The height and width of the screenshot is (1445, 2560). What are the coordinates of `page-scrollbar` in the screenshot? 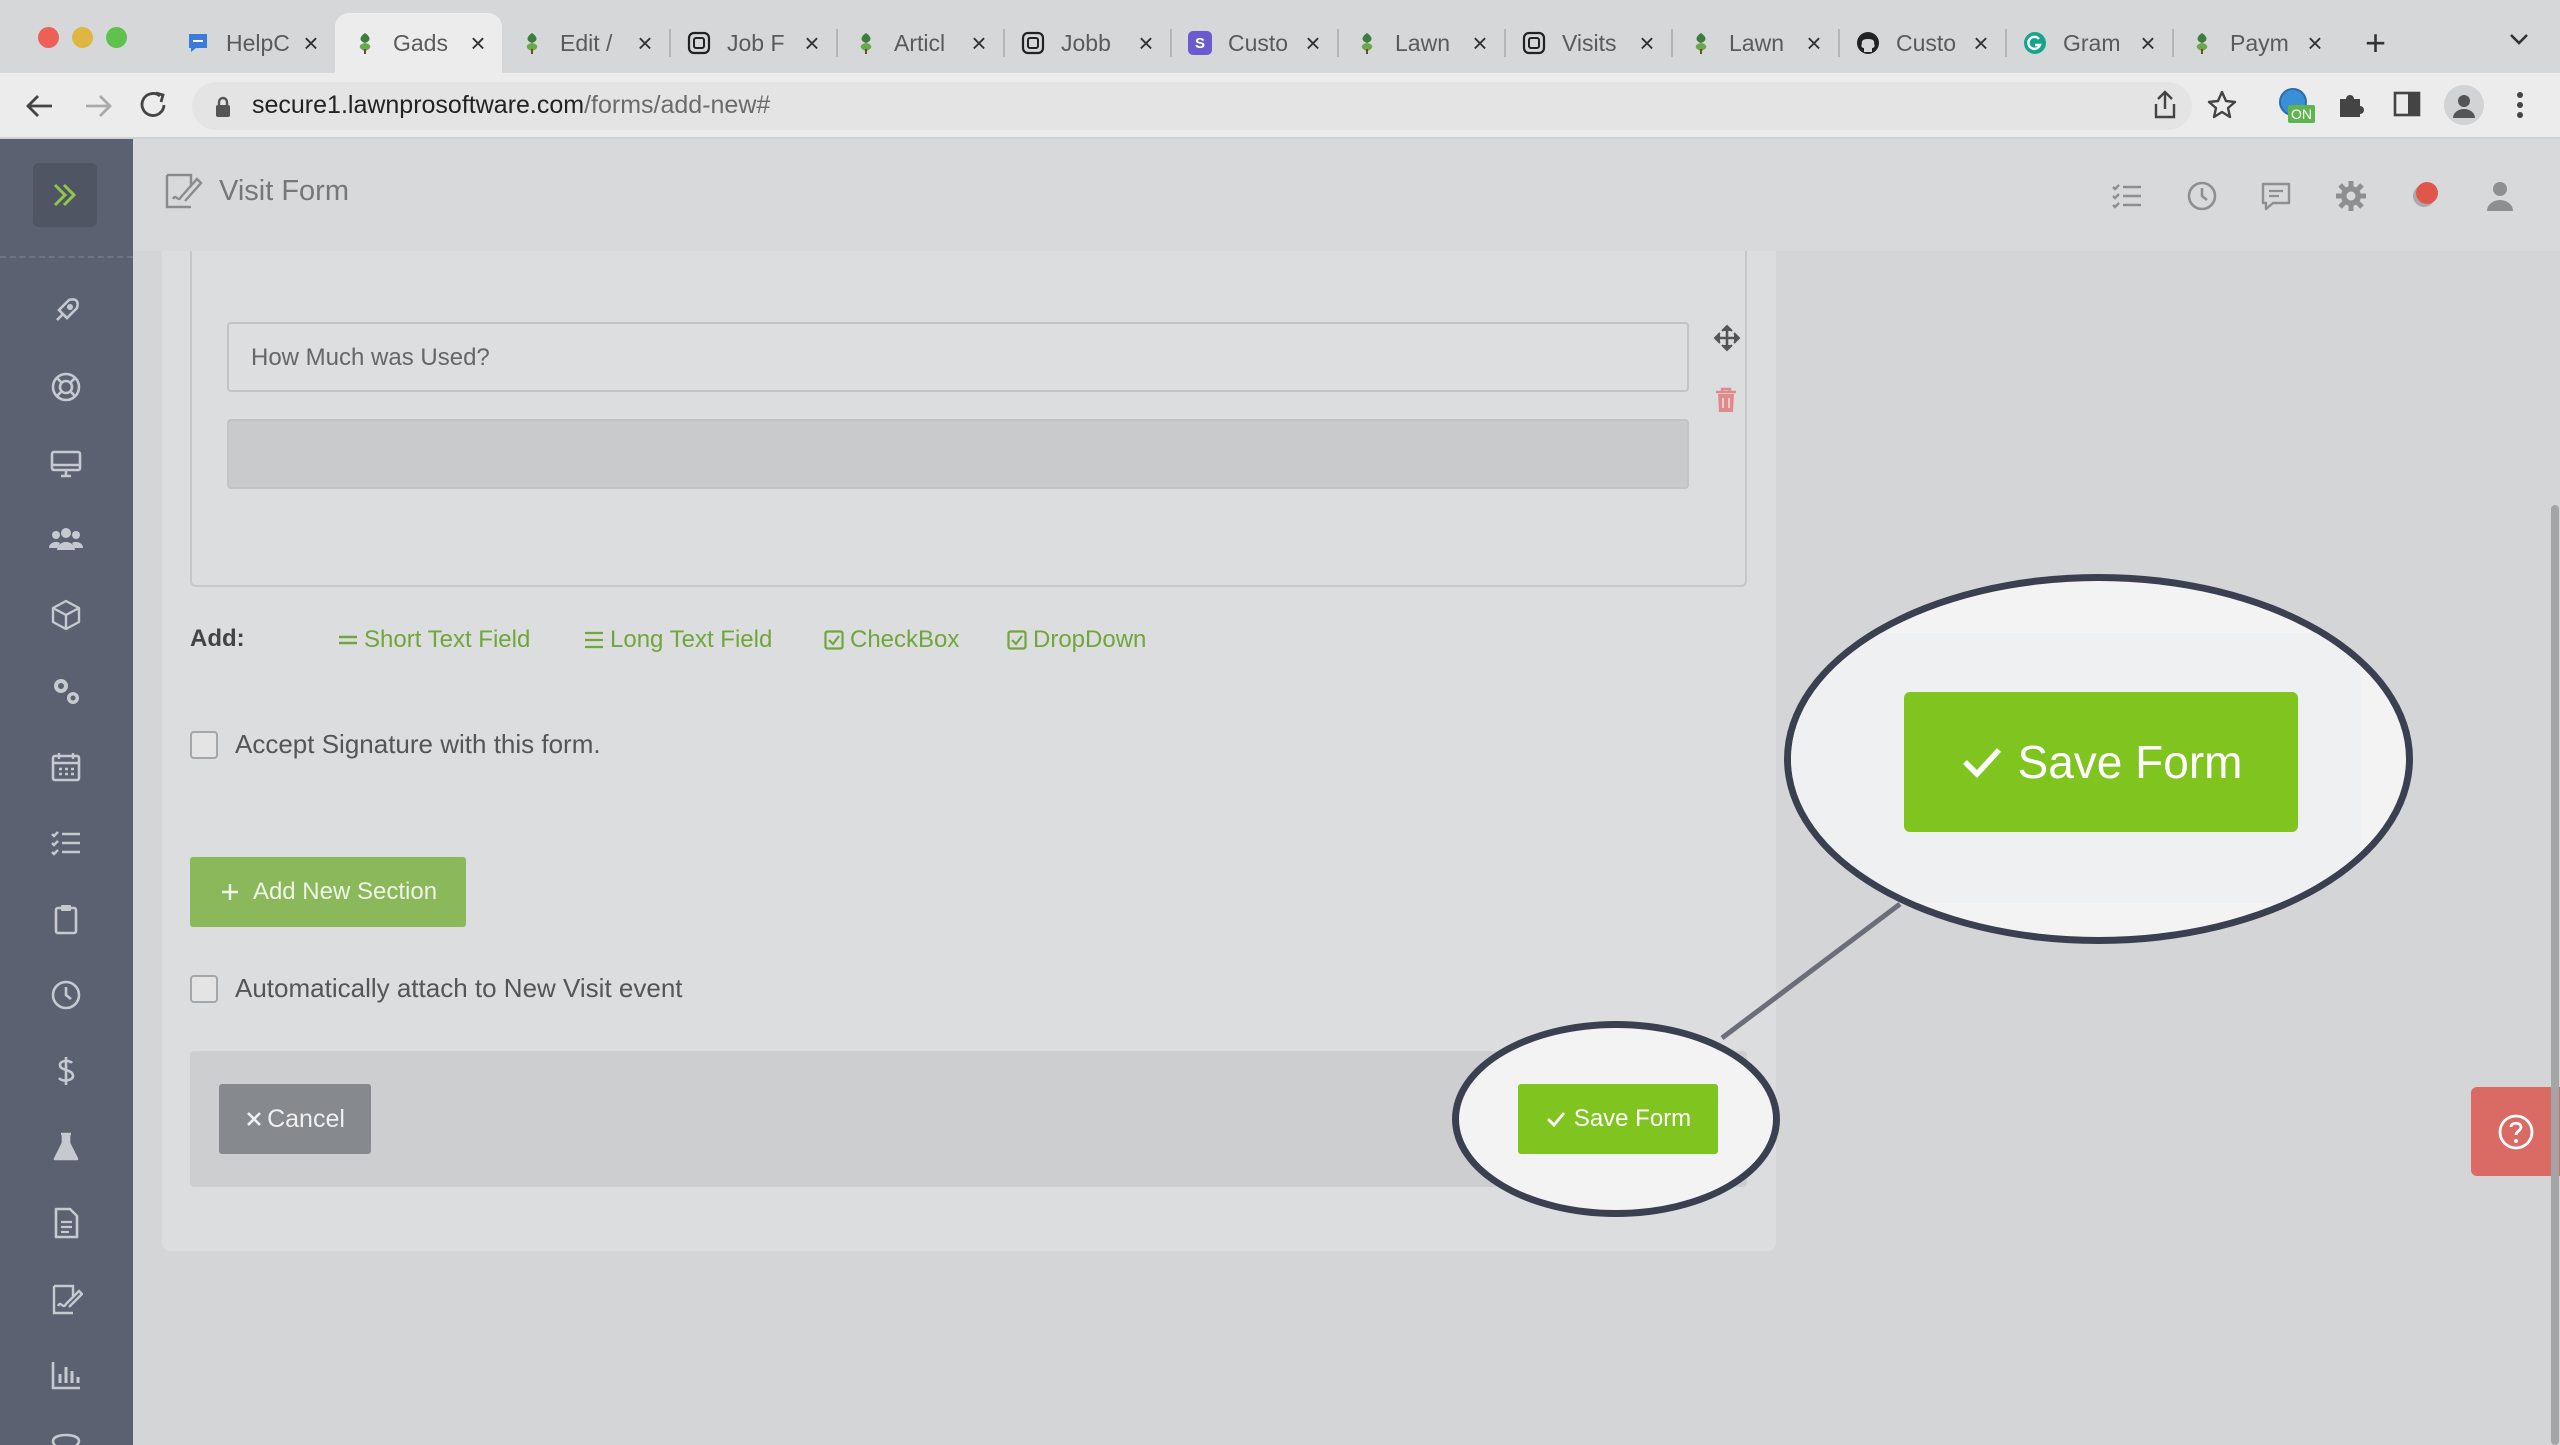 It's located at (2555, 975).